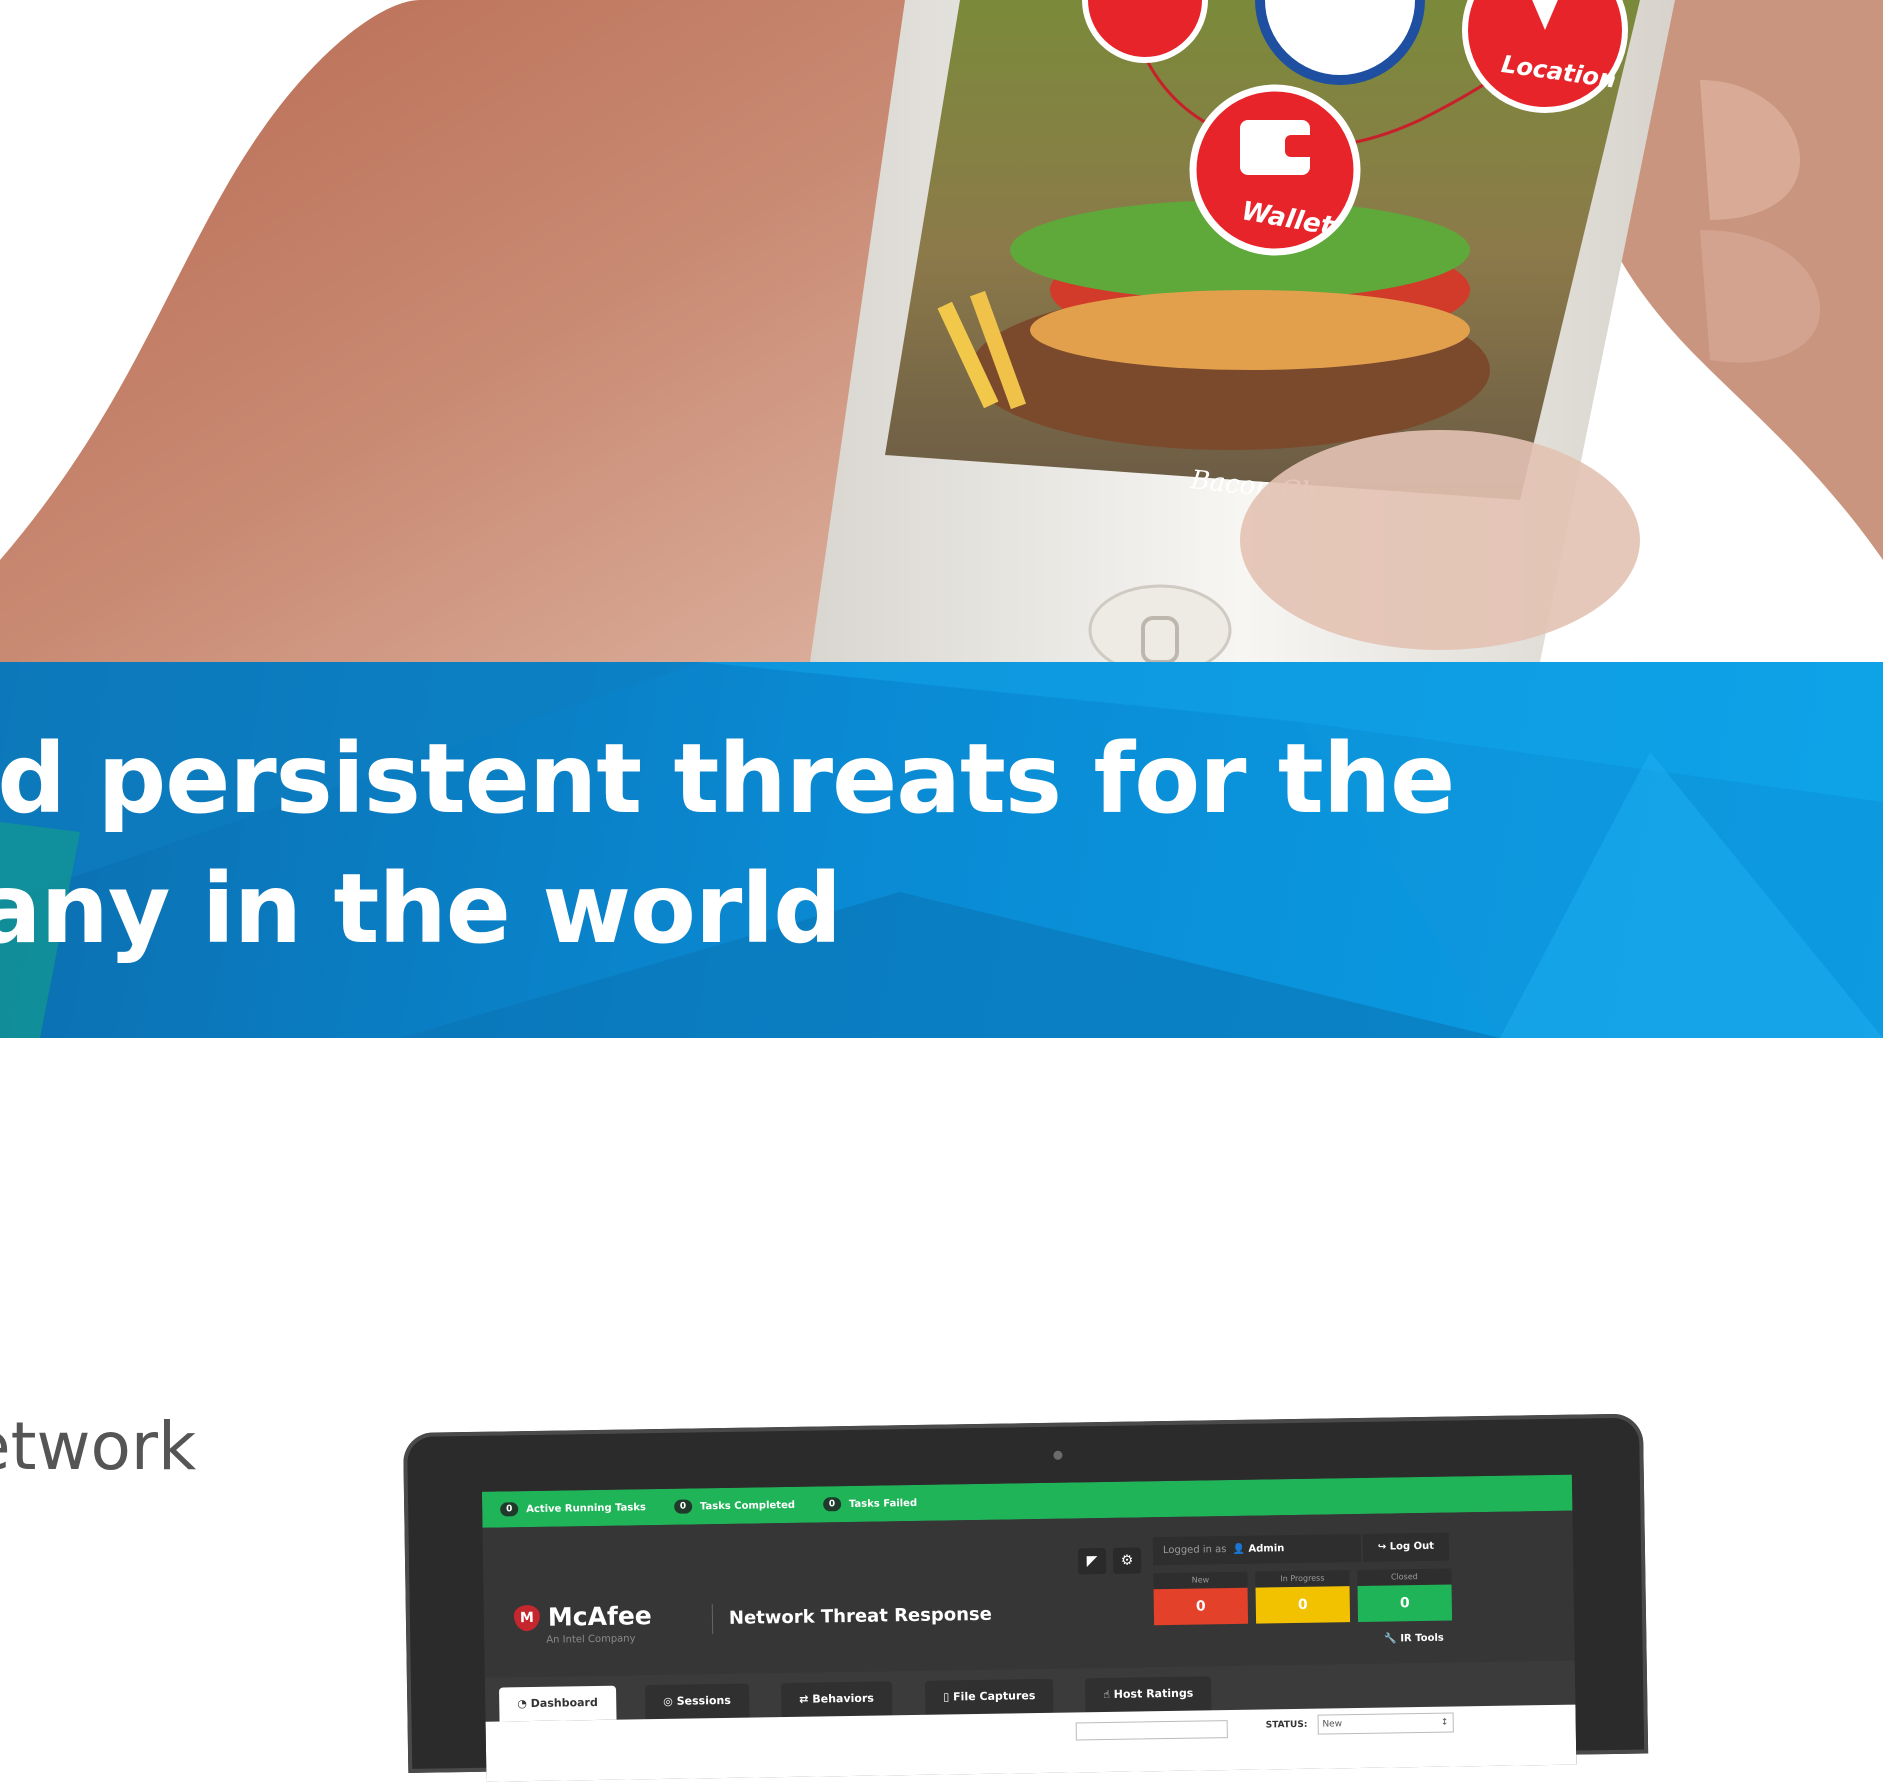 The width and height of the screenshot is (1883, 1783). I want to click on tab-host-ratings-label: Host Ratings, so click(1153, 1693).